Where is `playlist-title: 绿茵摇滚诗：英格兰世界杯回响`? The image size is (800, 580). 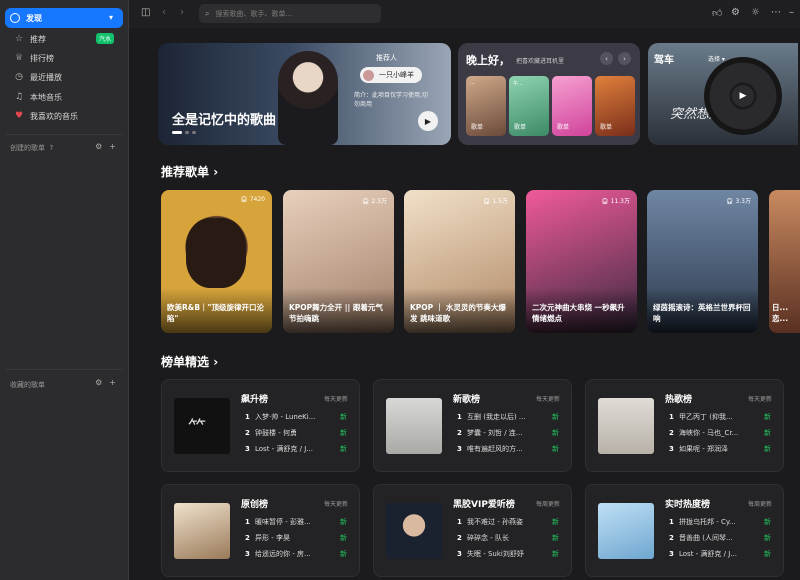
playlist-title: 绿茵摇滚诗：英格兰世界杯回响 is located at coordinates (702, 313).